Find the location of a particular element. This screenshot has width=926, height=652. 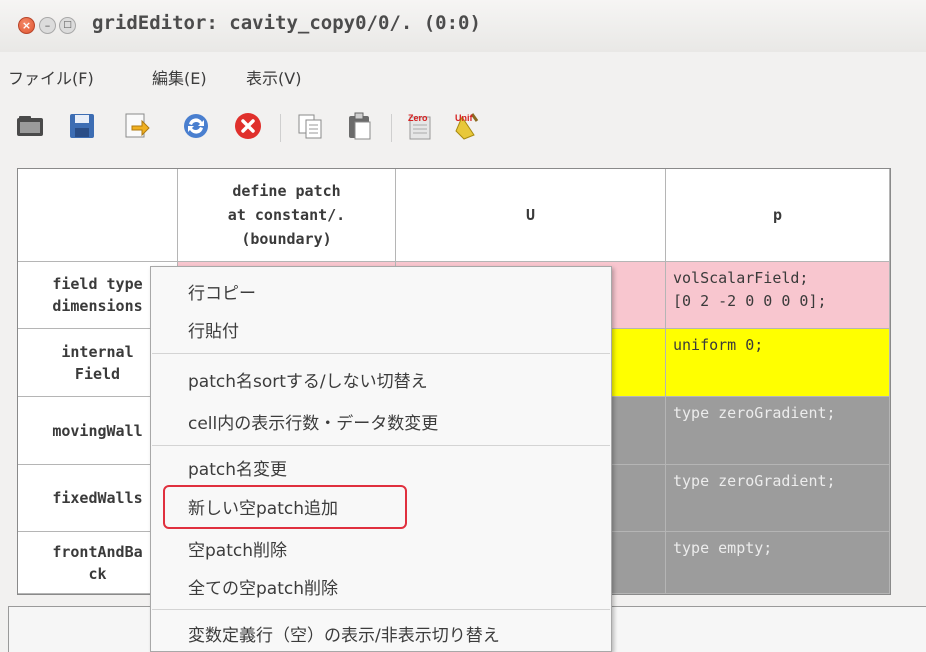

copy-icon is located at coordinates (310, 126).